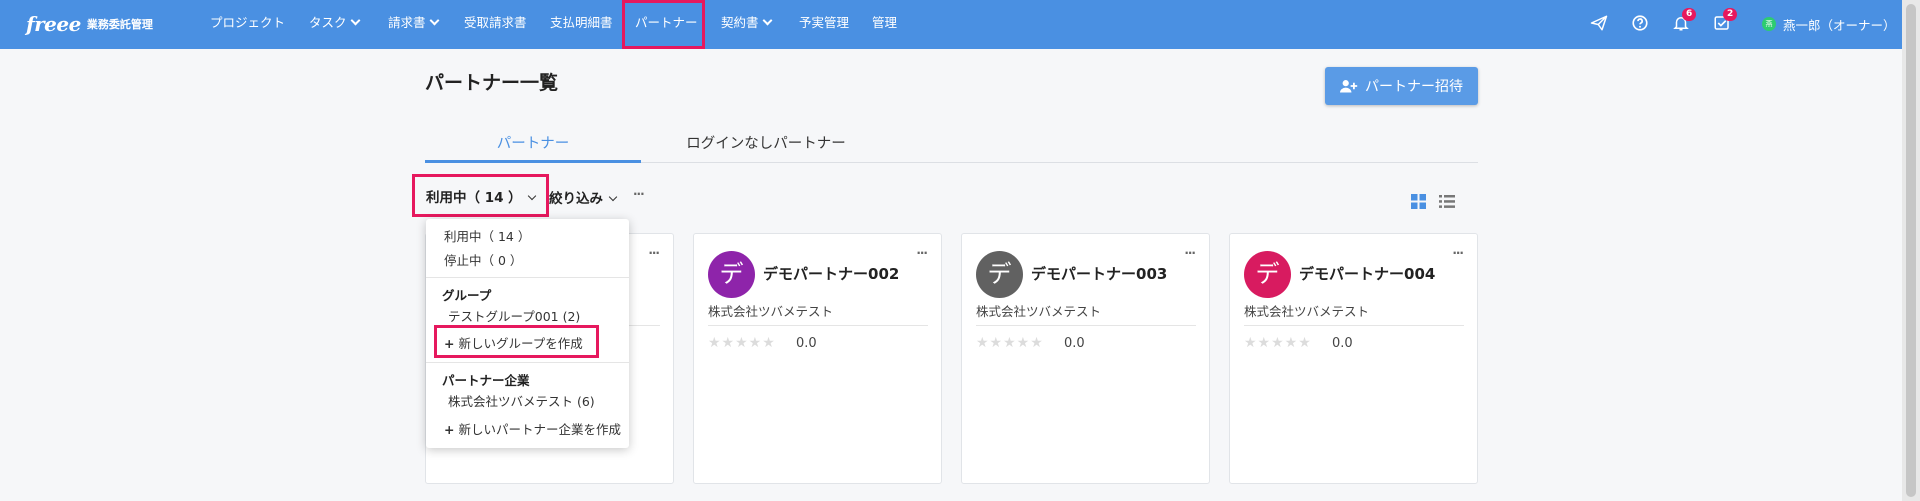 The height and width of the screenshot is (501, 1920). What do you see at coordinates (1599, 23) in the screenshot?
I see `paper-plane-icon` at bounding box center [1599, 23].